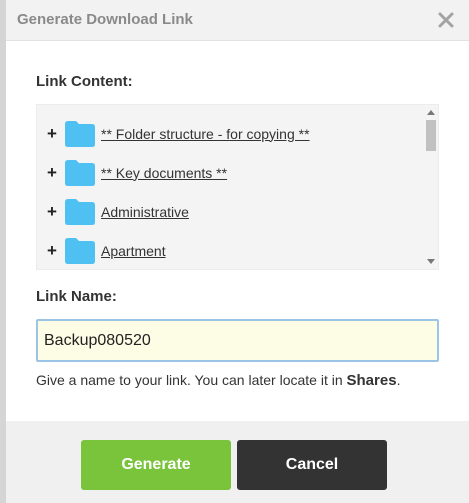 This screenshot has height=503, width=469. What do you see at coordinates (84, 81) in the screenshot?
I see `link-content-label: Link Content:` at bounding box center [84, 81].